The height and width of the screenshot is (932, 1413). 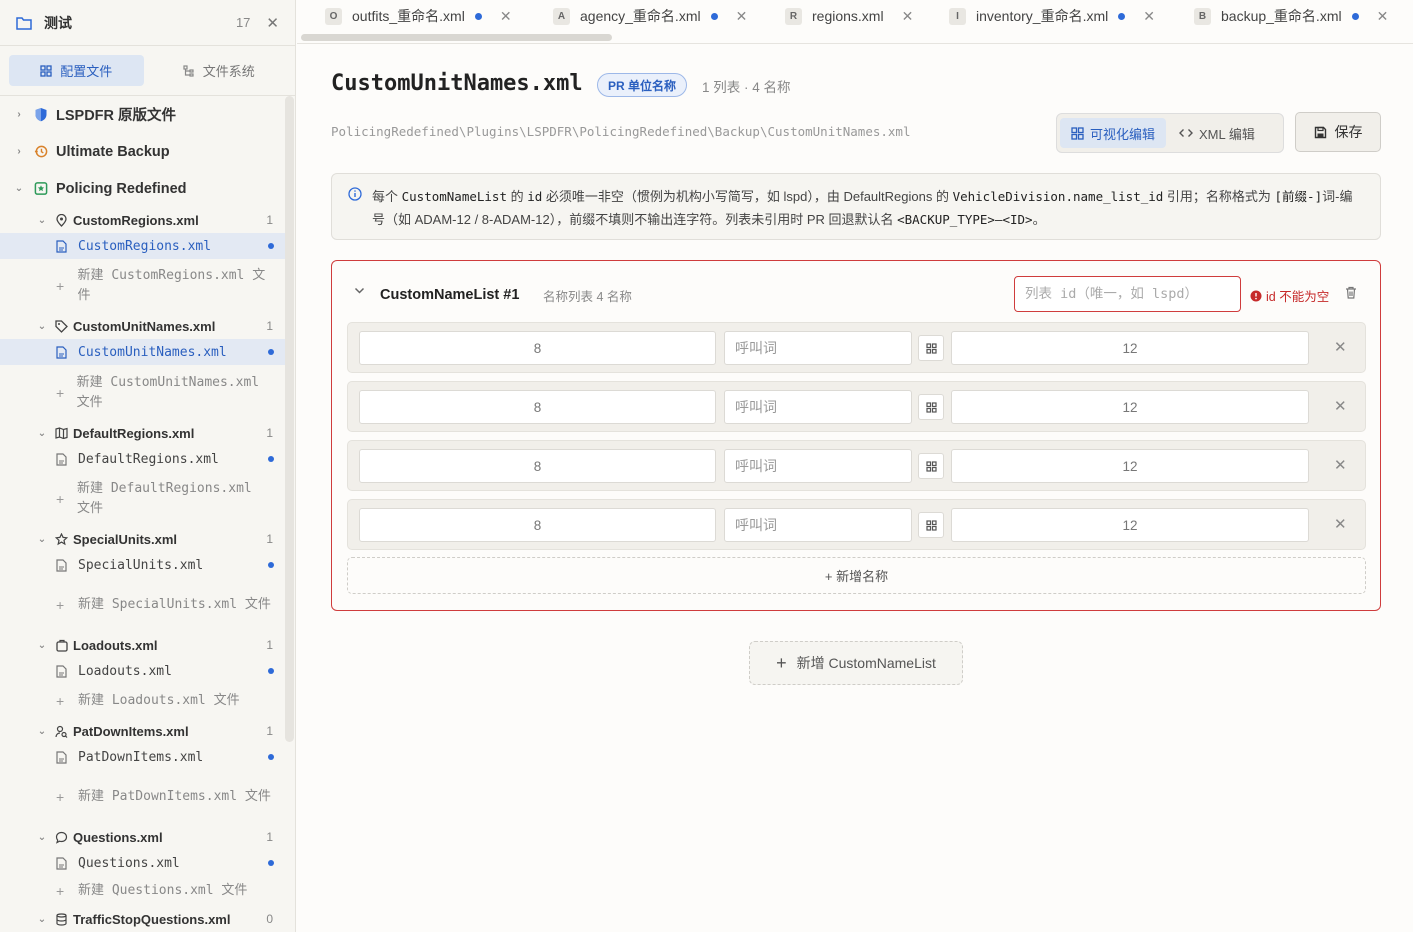 What do you see at coordinates (587, 297) in the screenshot?
I see `card-subtitle: 名称列表 4 名称` at bounding box center [587, 297].